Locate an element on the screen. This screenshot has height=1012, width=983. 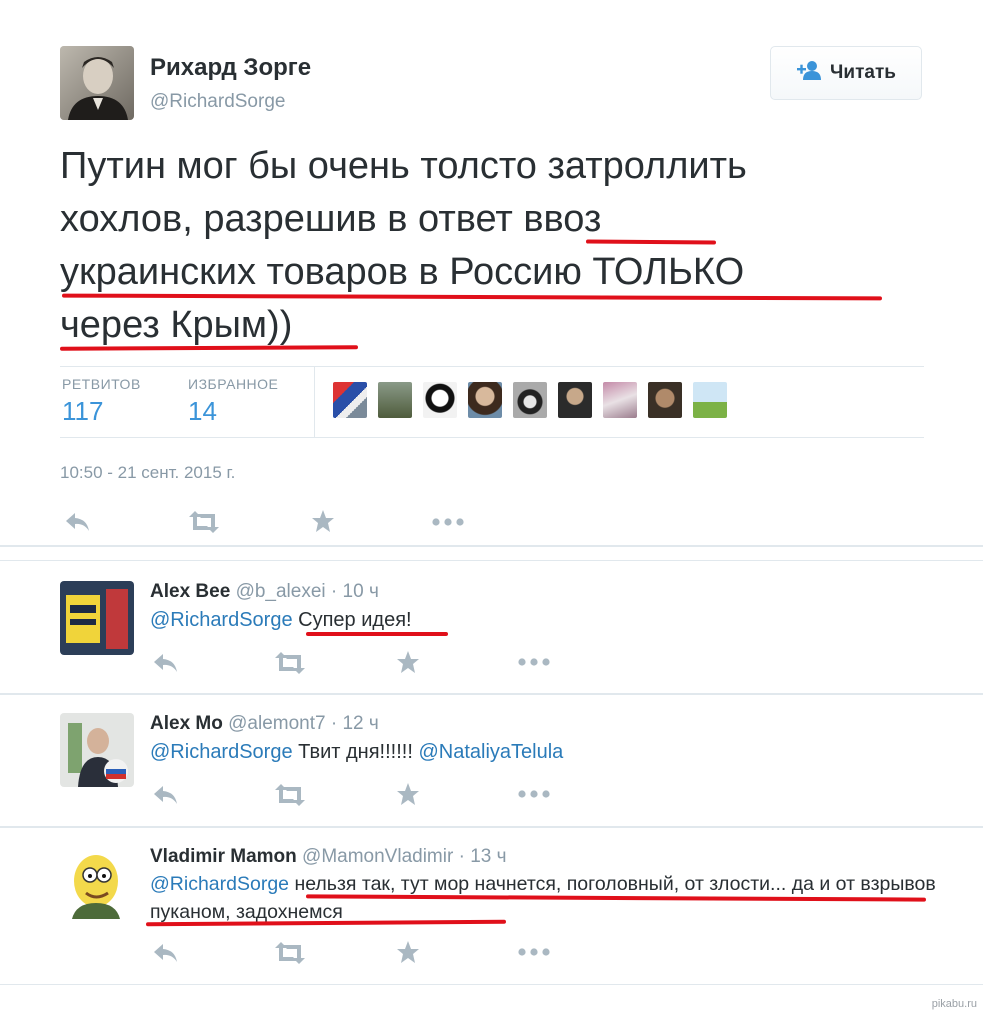
mention-link: @NataliyaTelula is located at coordinates (490, 752).